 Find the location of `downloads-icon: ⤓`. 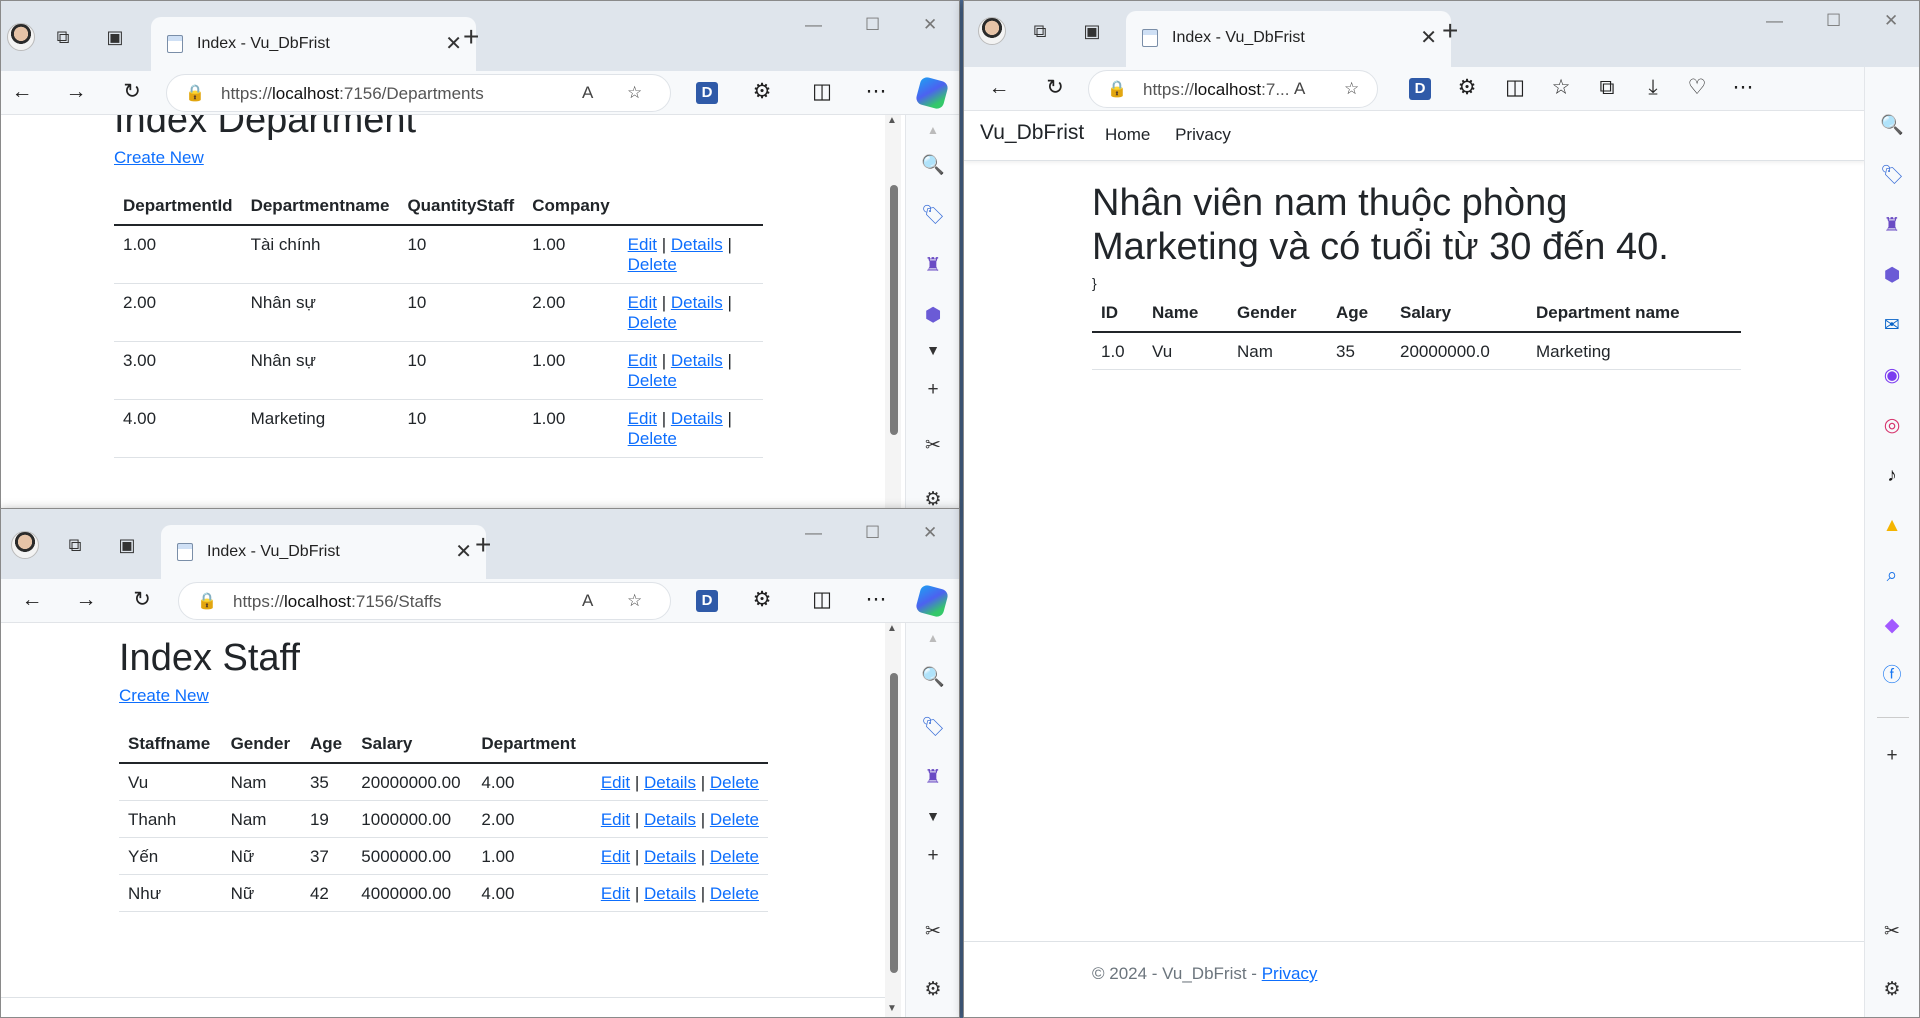

downloads-icon: ⤓ is located at coordinates (1653, 88).